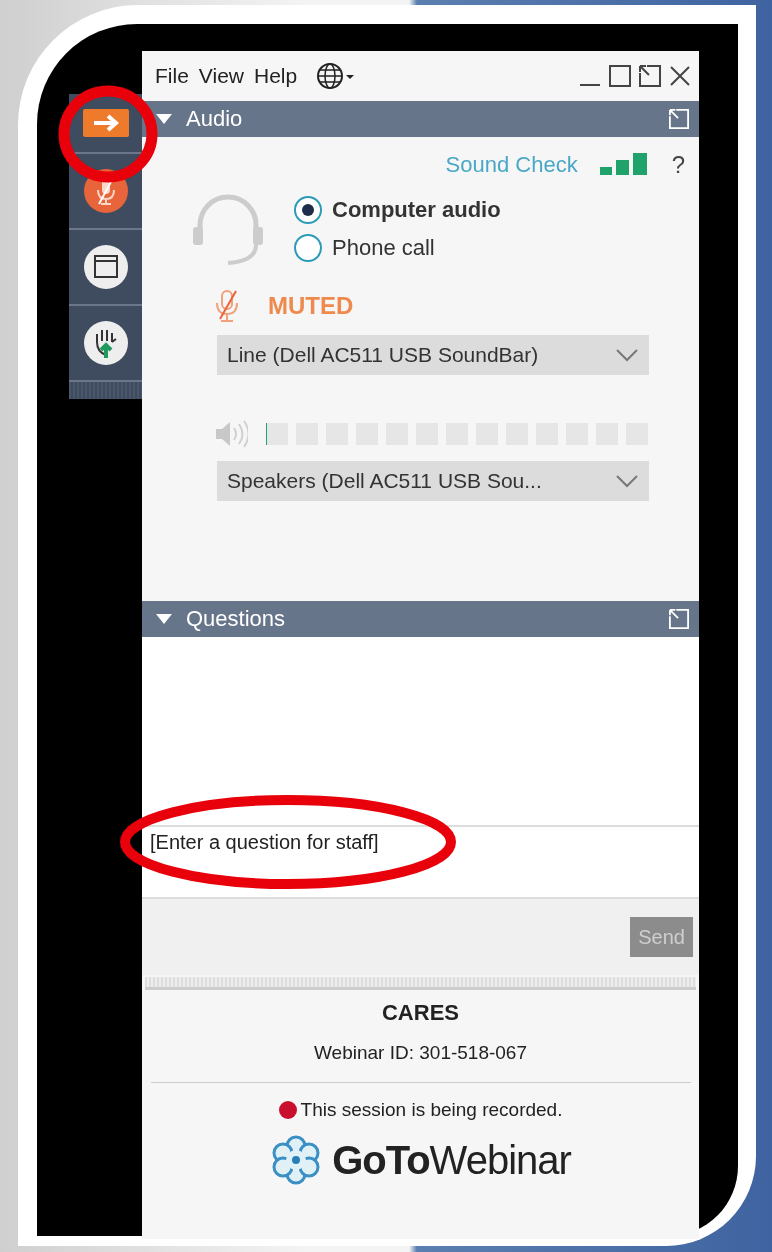  I want to click on globe-dropdown-icon, so click(336, 76).